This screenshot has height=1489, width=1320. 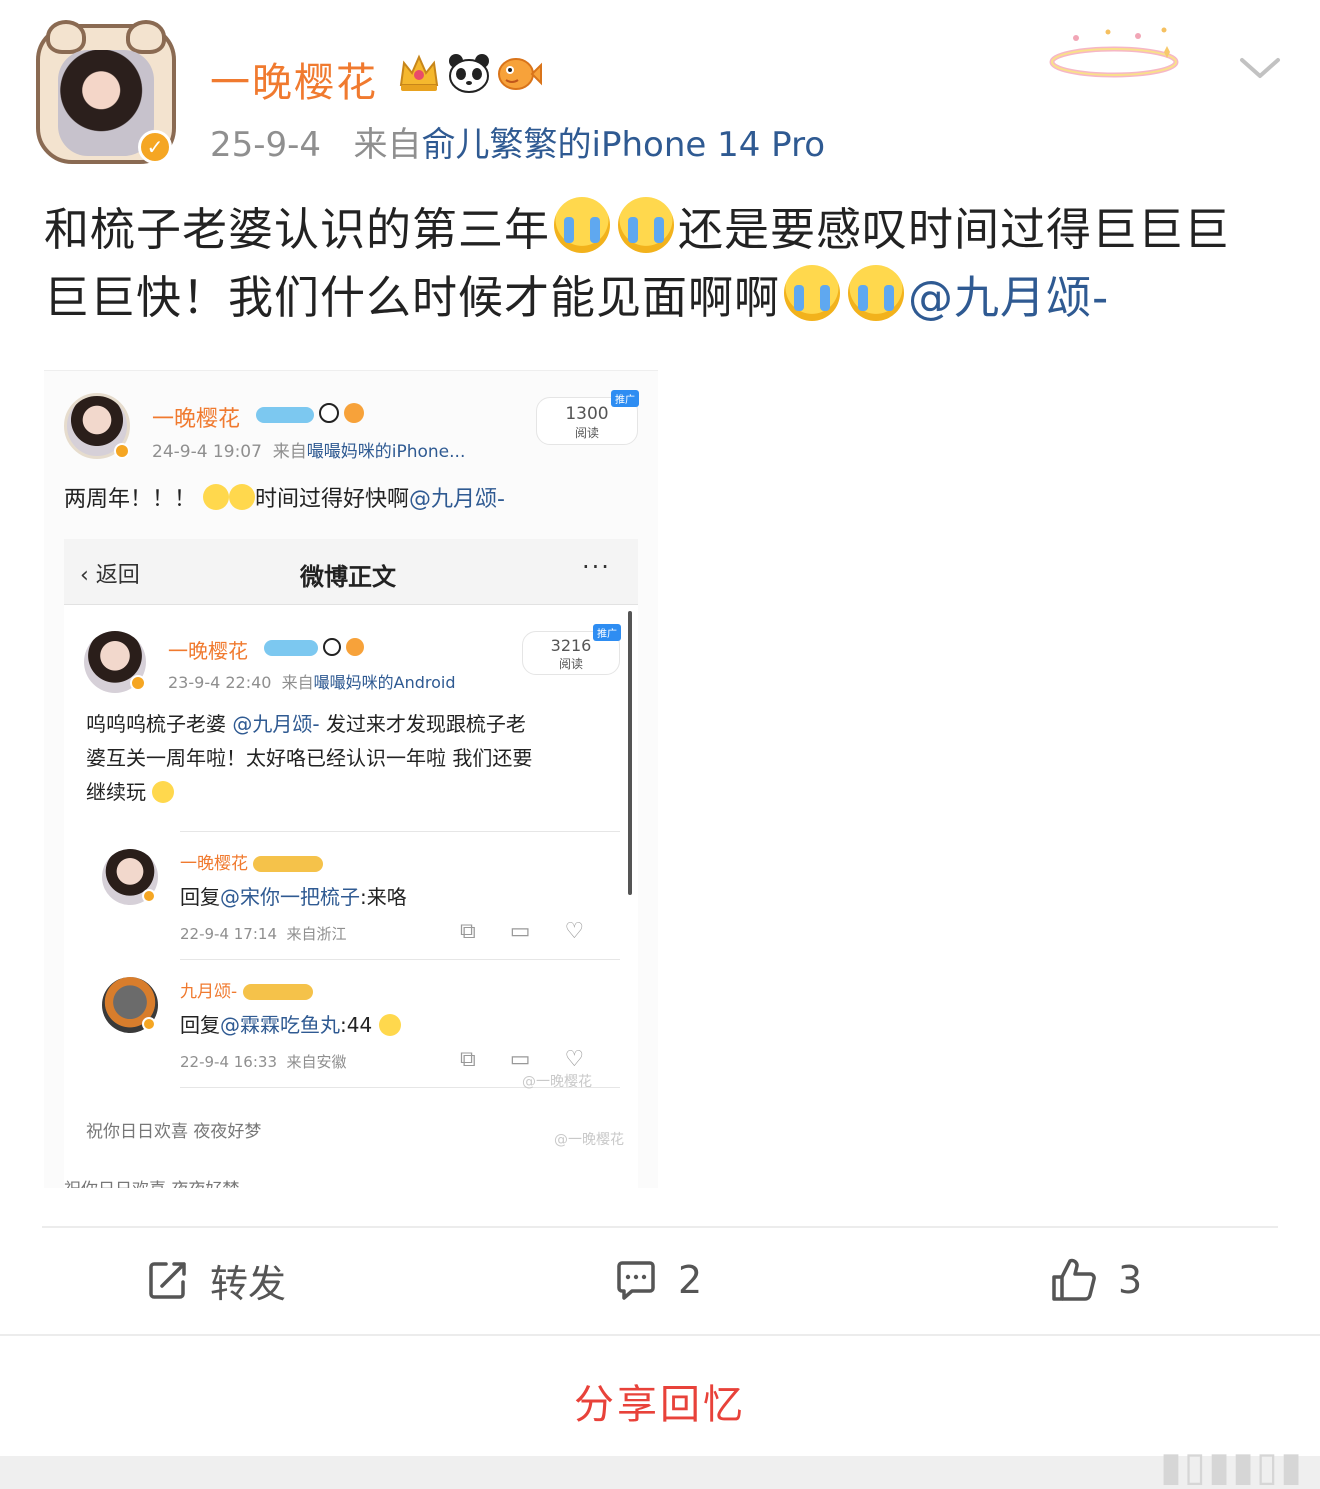 What do you see at coordinates (332, 499) in the screenshot?
I see `embedded-text: 时间过得好快啊` at bounding box center [332, 499].